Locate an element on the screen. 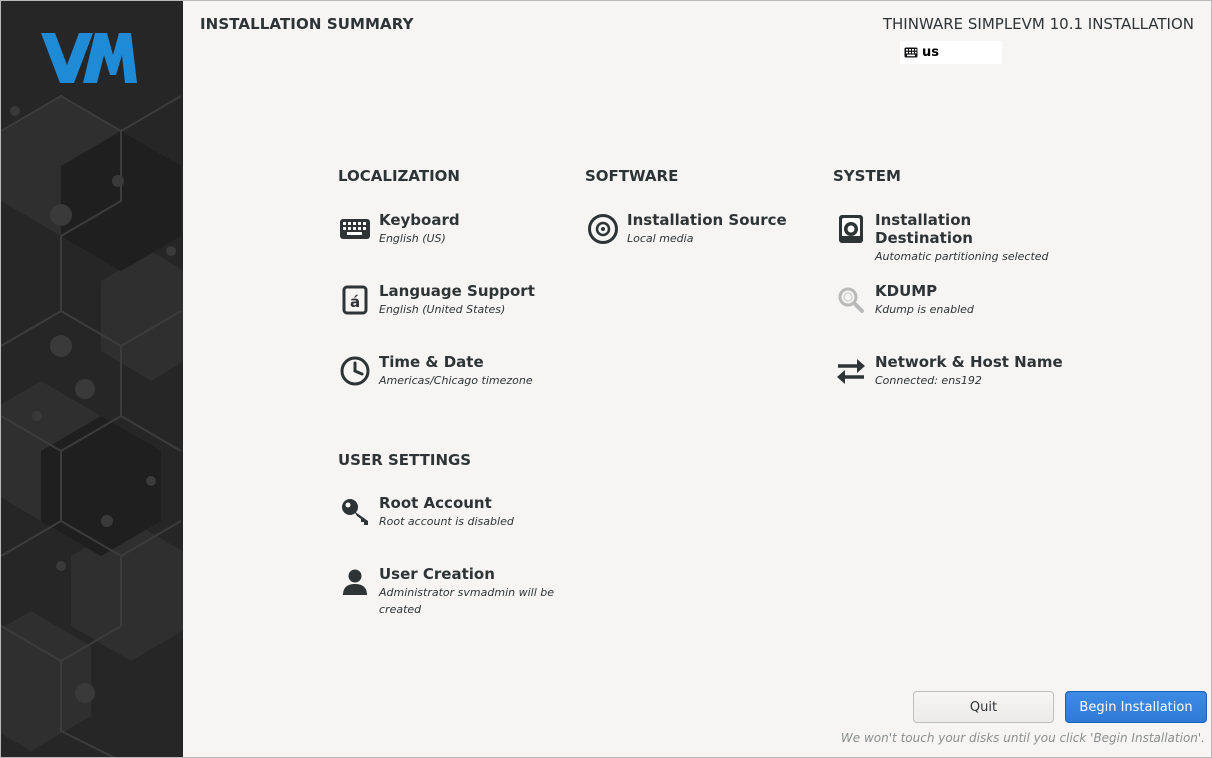 The image size is (1212, 758). section-software: SOFTWARE is located at coordinates (632, 176).